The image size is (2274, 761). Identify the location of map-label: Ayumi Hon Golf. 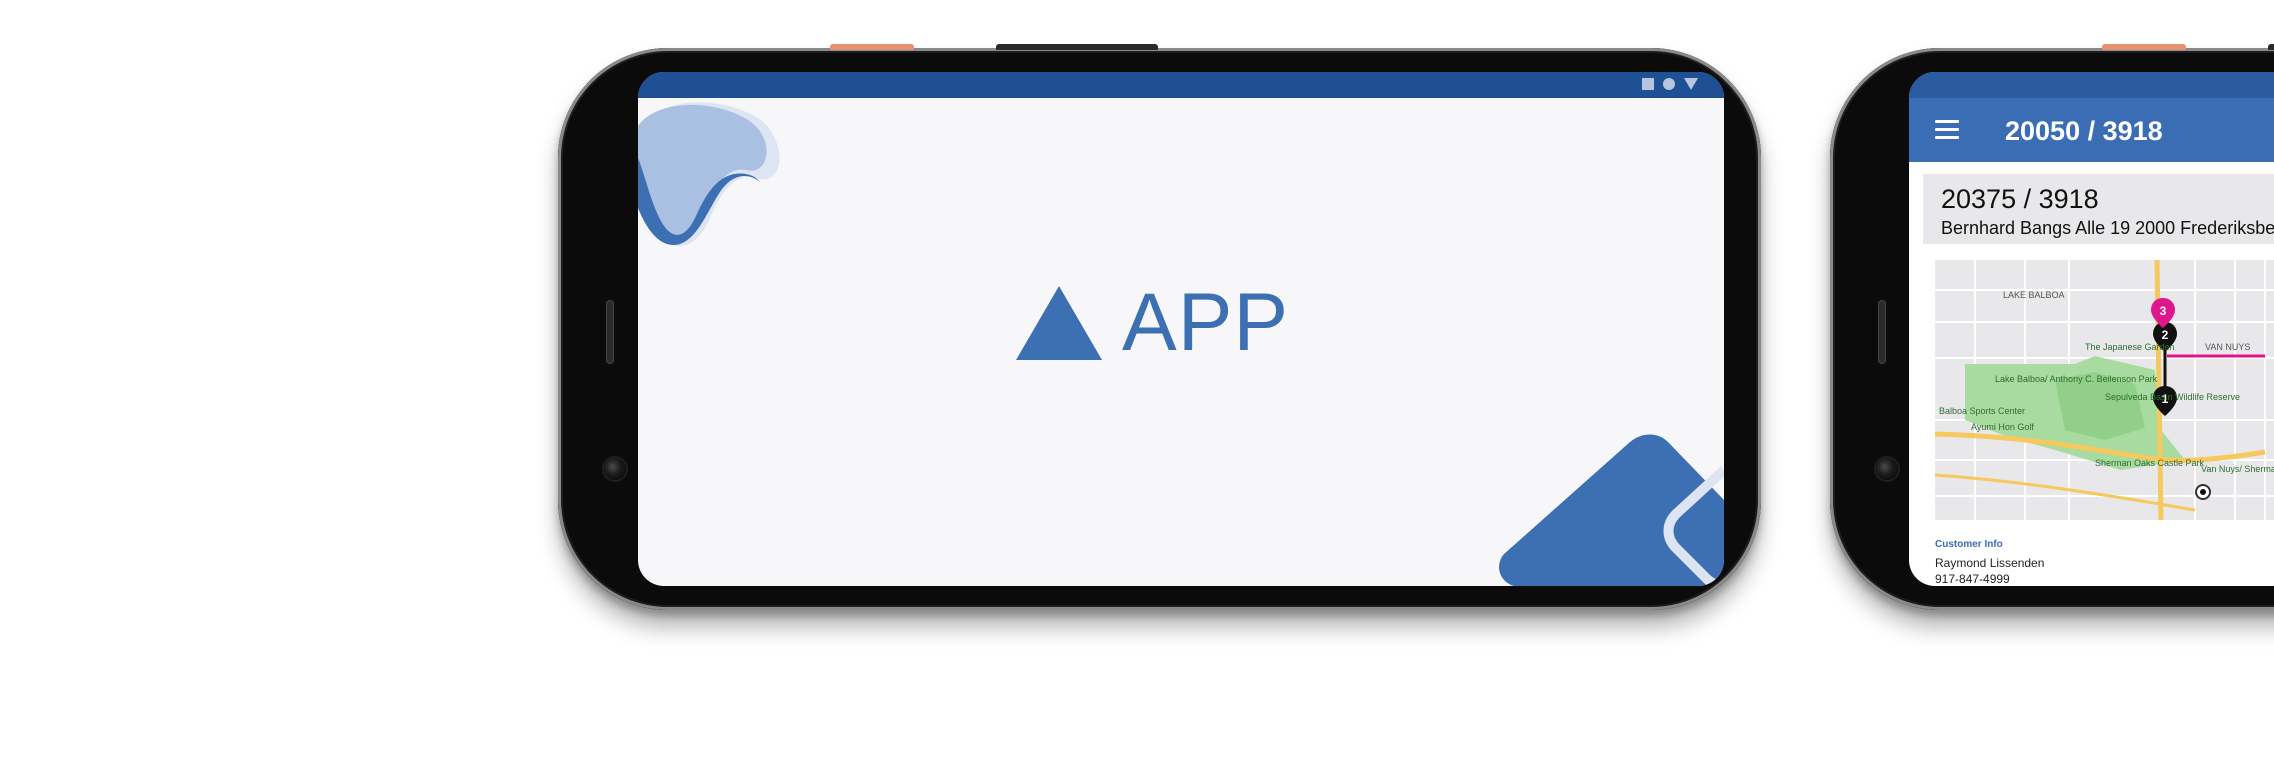
(2002, 427).